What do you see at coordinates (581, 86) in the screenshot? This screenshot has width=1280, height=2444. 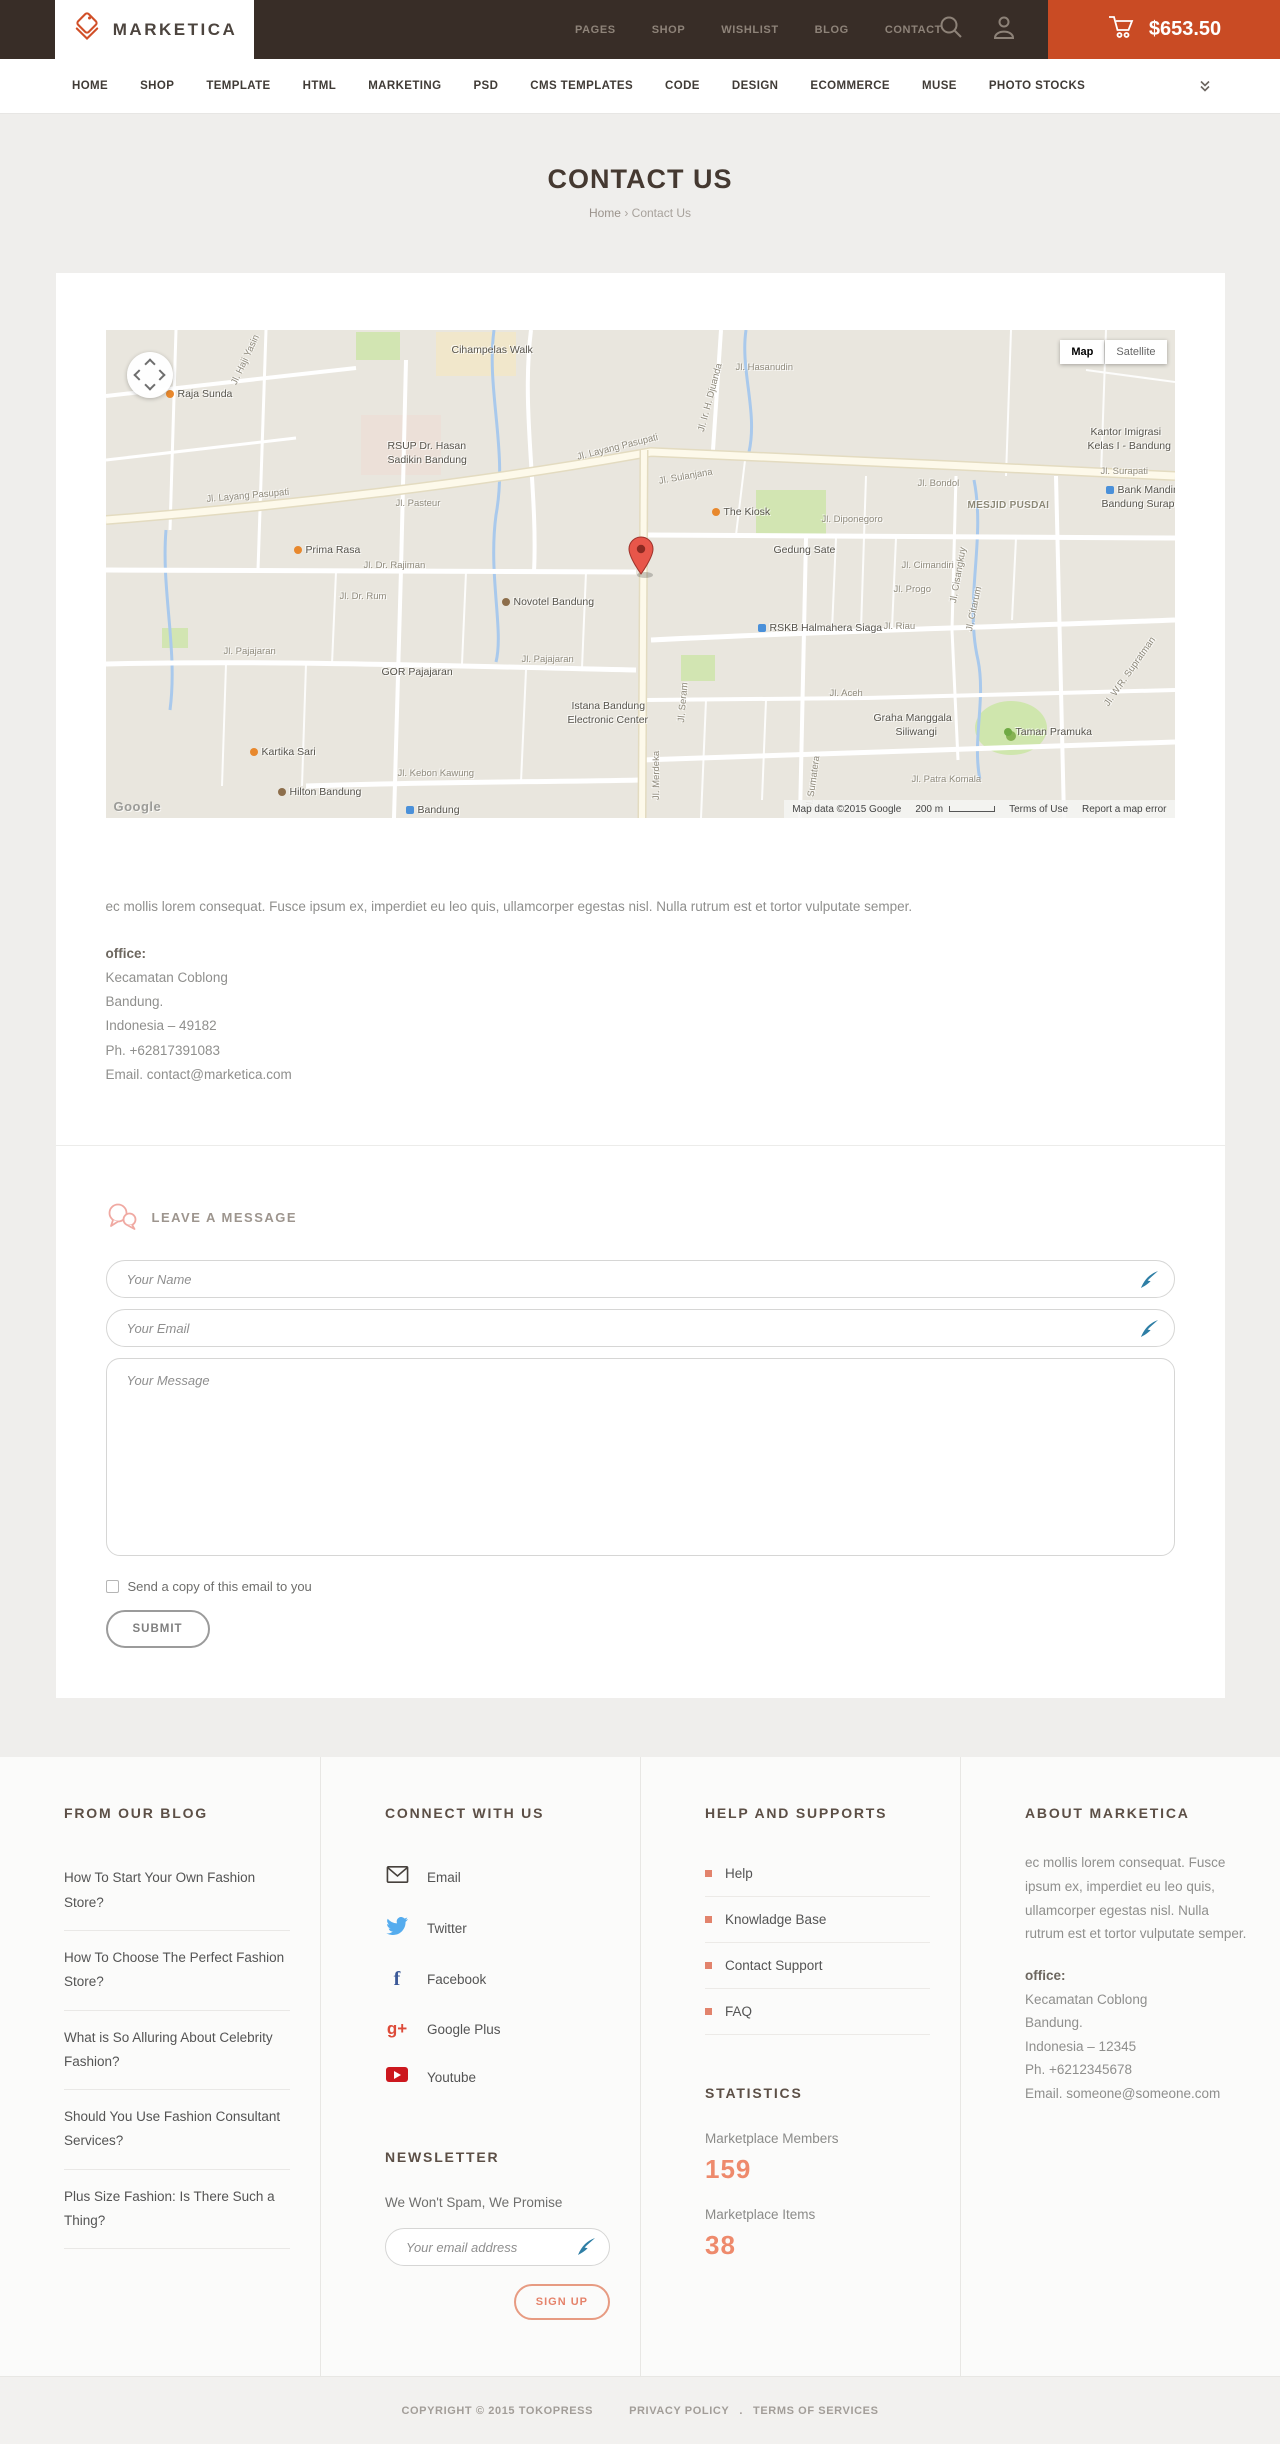 I see `menu-cms-templates: CMS TEMPLATES` at bounding box center [581, 86].